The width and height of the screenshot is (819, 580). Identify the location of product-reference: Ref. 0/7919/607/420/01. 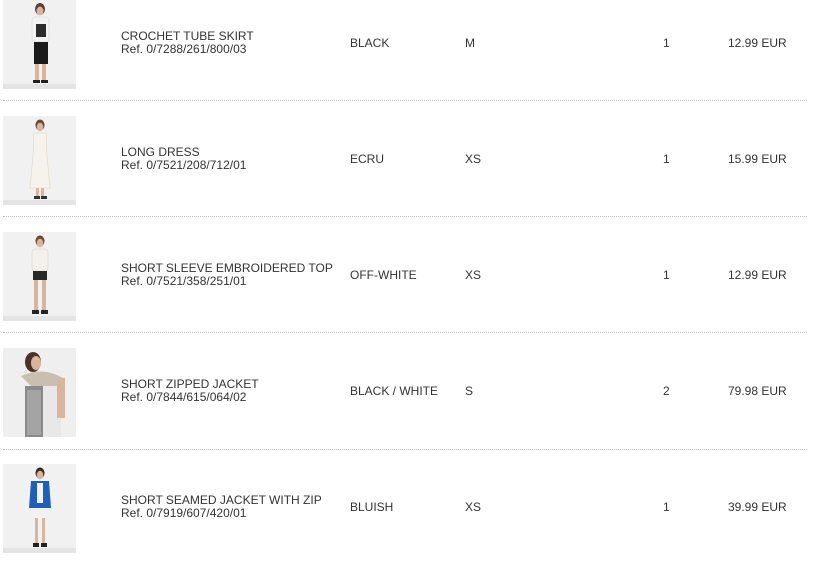
(184, 513).